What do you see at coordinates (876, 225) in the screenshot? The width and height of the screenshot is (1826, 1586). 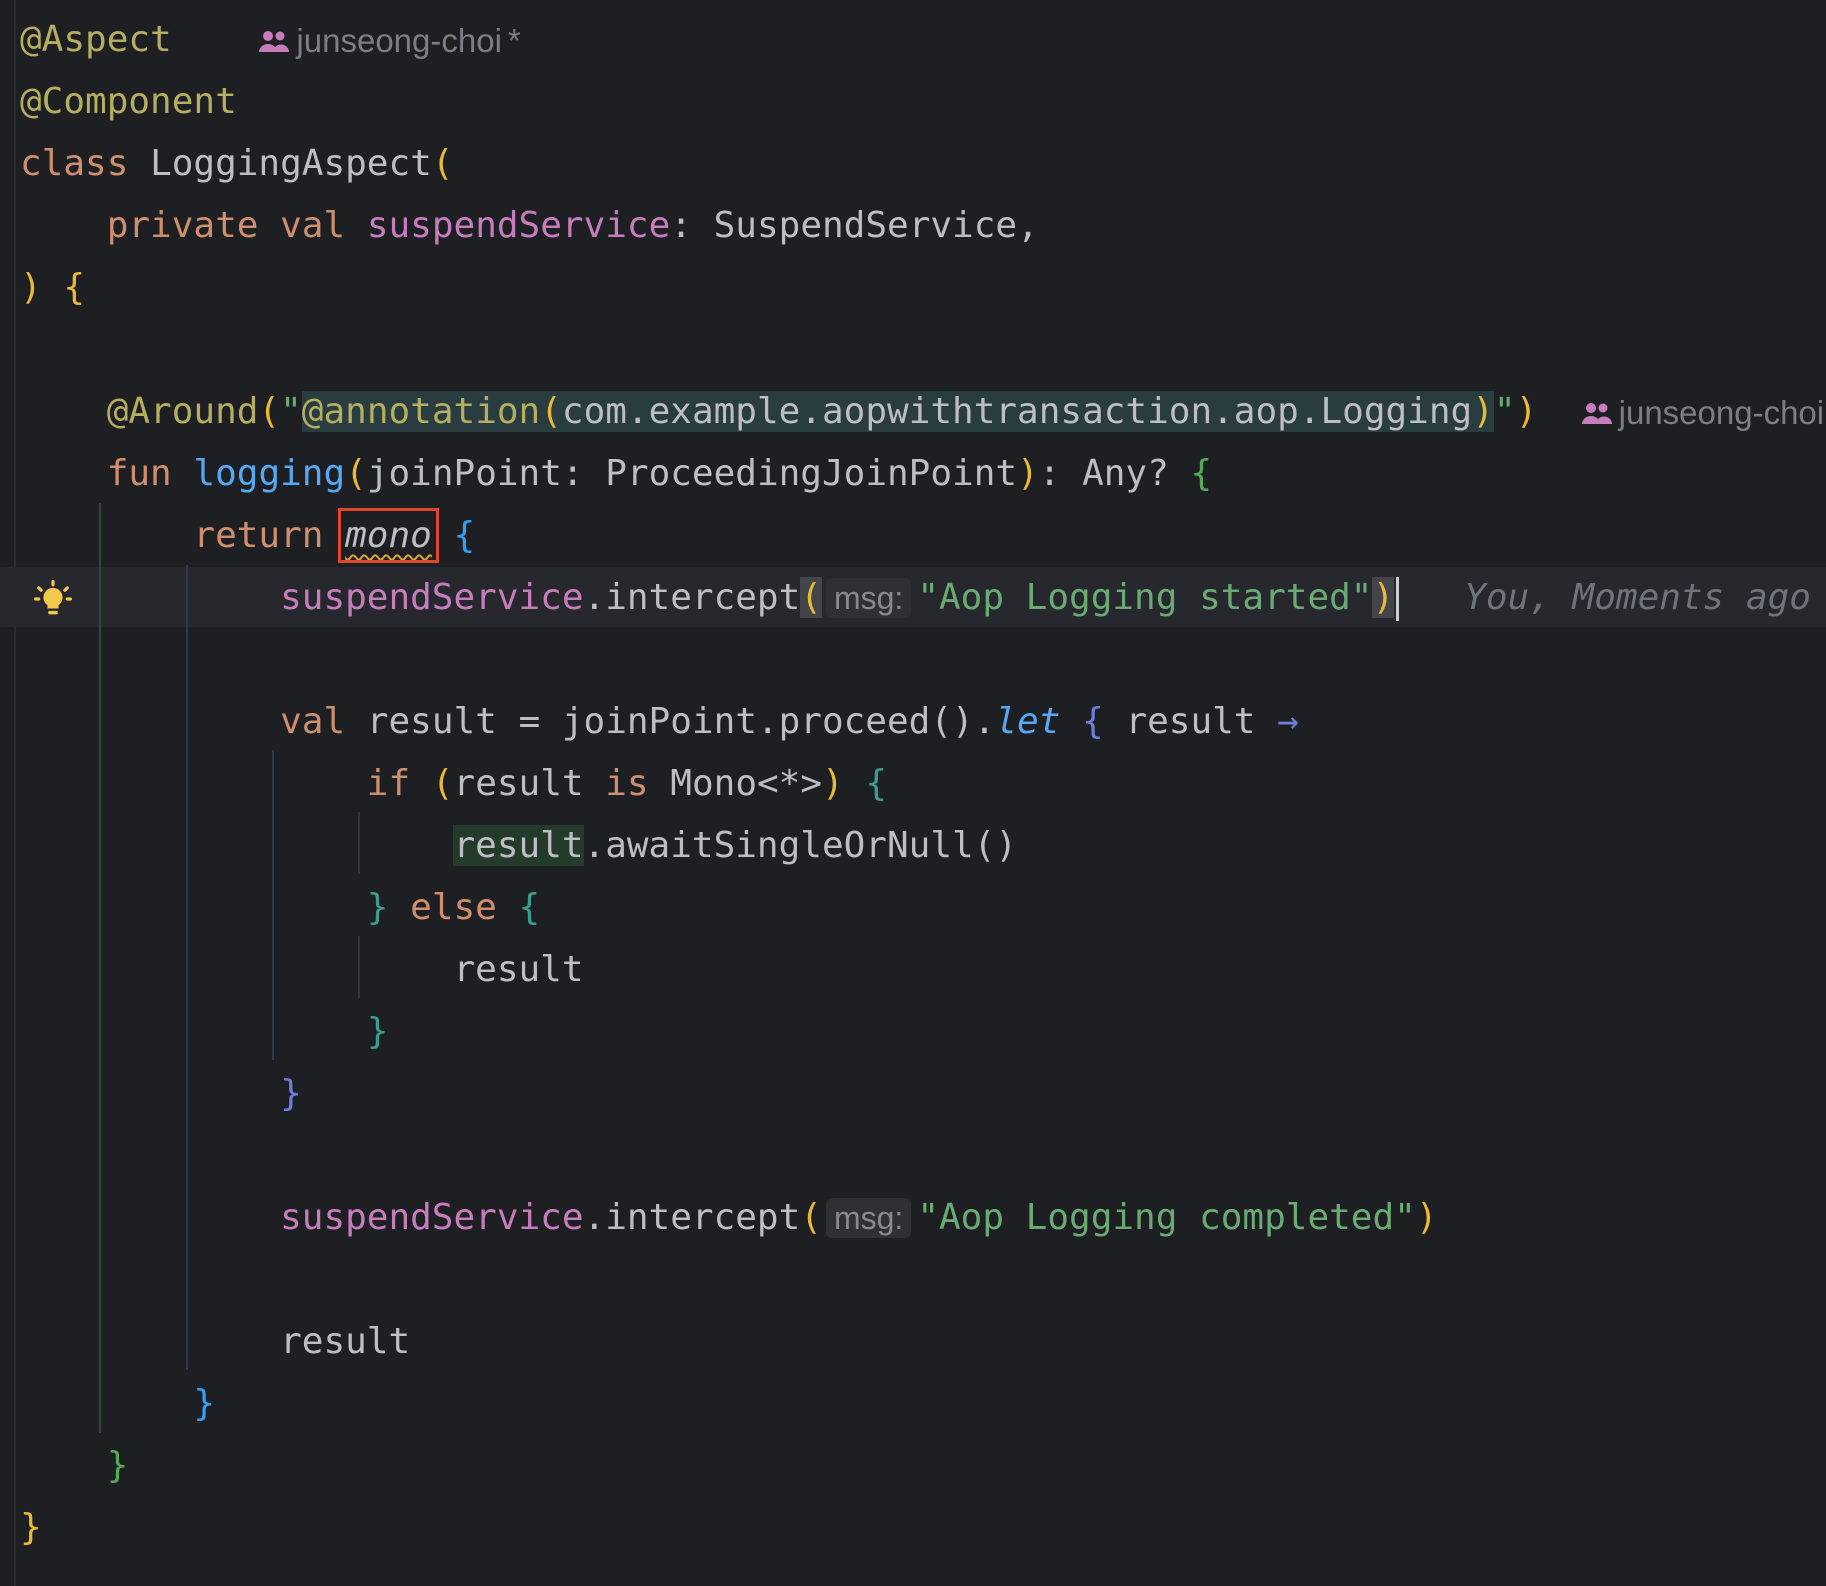 I see `property-type: SuspendService,` at bounding box center [876, 225].